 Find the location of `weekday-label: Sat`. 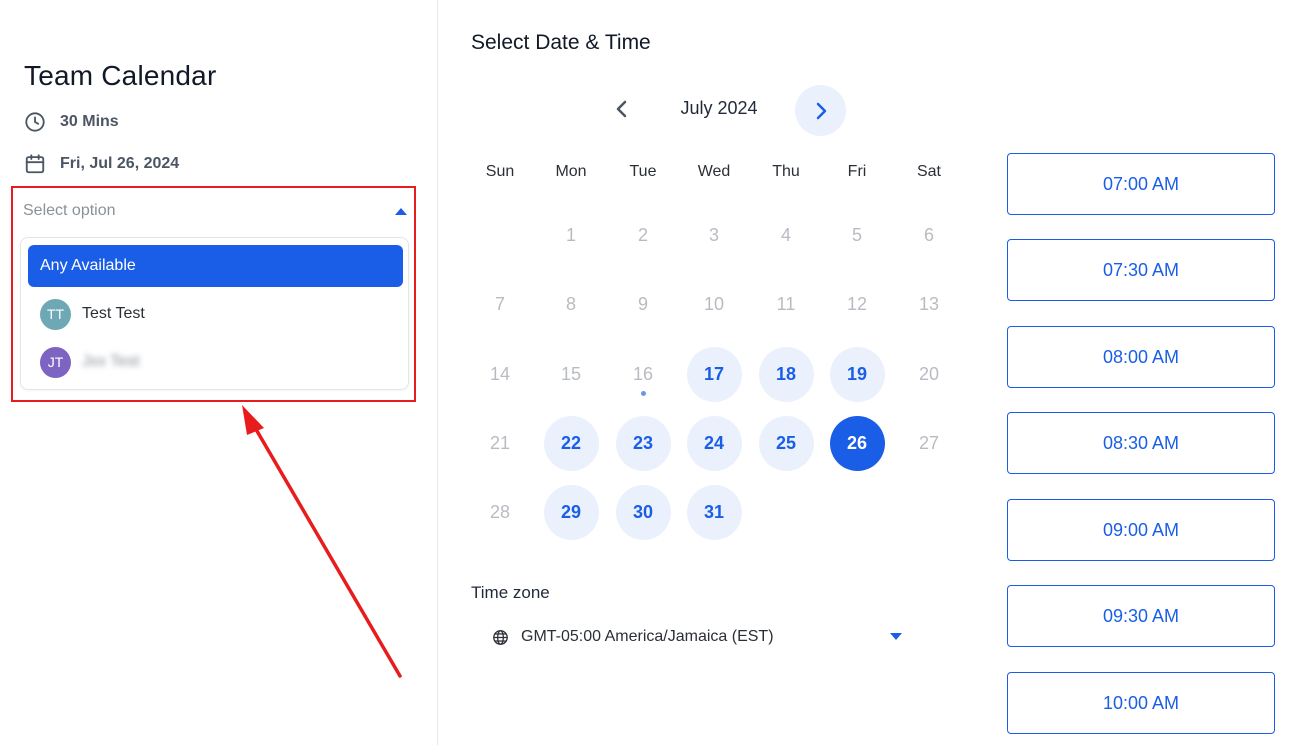

weekday-label: Sat is located at coordinates (928, 171).